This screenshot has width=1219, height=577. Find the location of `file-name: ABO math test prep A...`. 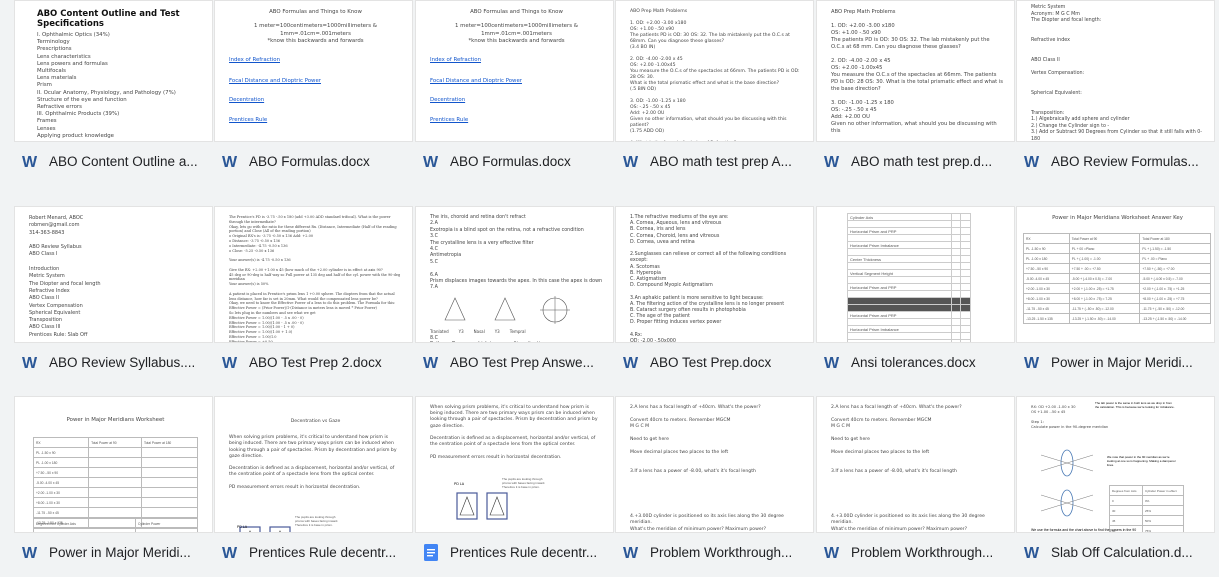

file-name: ABO math test prep A... is located at coordinates (721, 161).